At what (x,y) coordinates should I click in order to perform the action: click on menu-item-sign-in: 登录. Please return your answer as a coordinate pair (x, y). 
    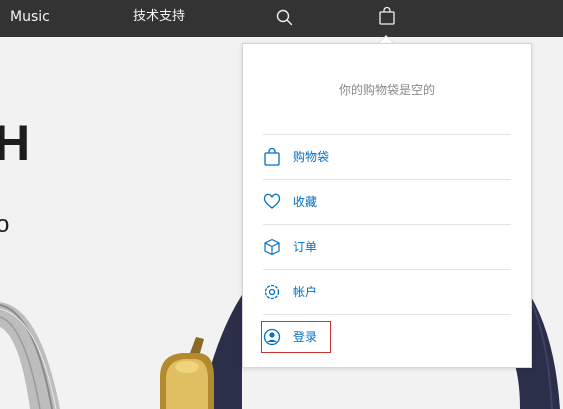
    Looking at the image, I should click on (387, 336).